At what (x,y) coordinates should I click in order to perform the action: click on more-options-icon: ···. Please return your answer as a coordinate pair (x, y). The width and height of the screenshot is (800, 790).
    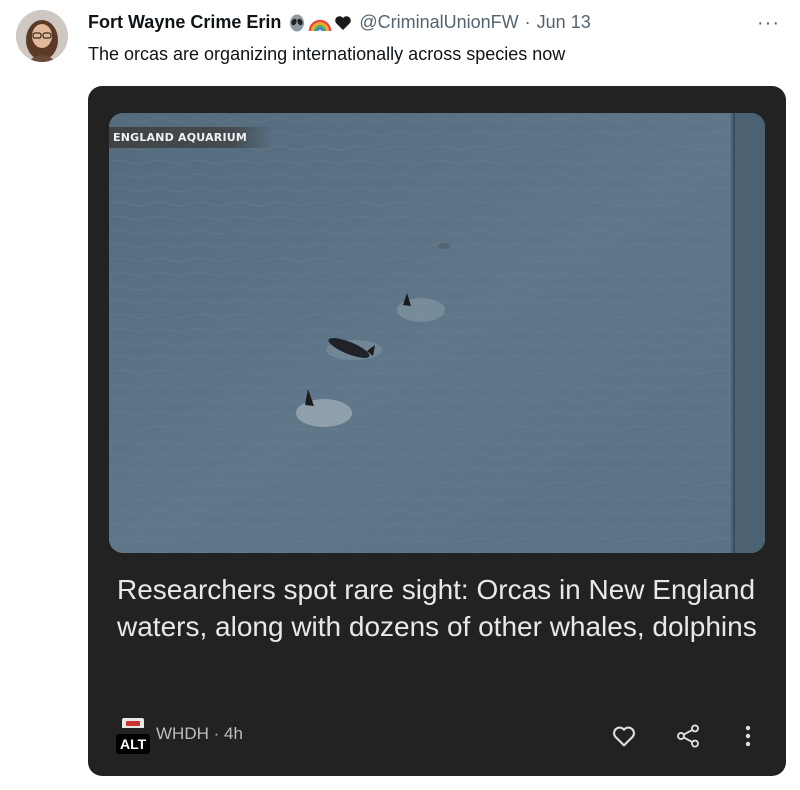
    Looking at the image, I should click on (768, 23).